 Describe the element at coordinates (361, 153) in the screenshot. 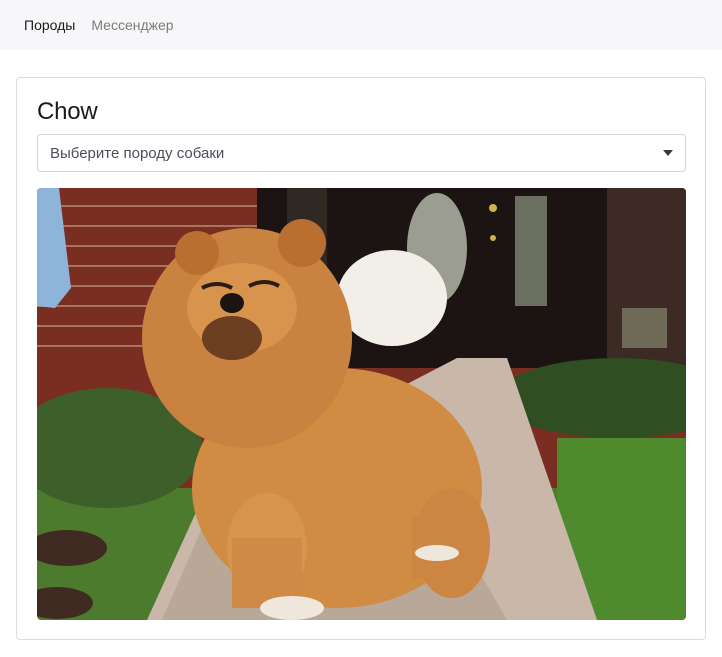

I see `breed-select: Выберите породу собаки` at that location.